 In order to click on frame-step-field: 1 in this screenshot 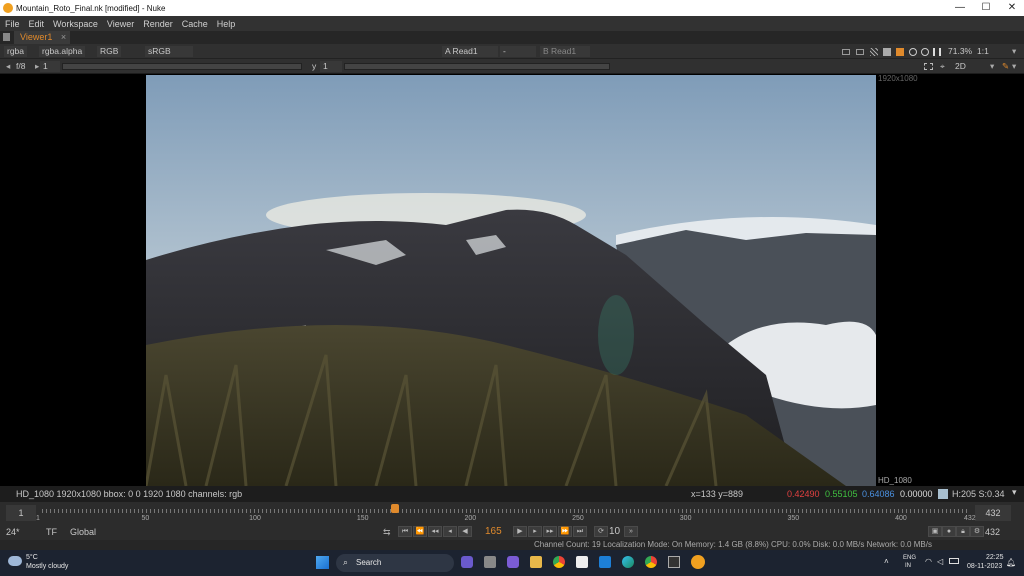, I will do `click(50, 66)`.